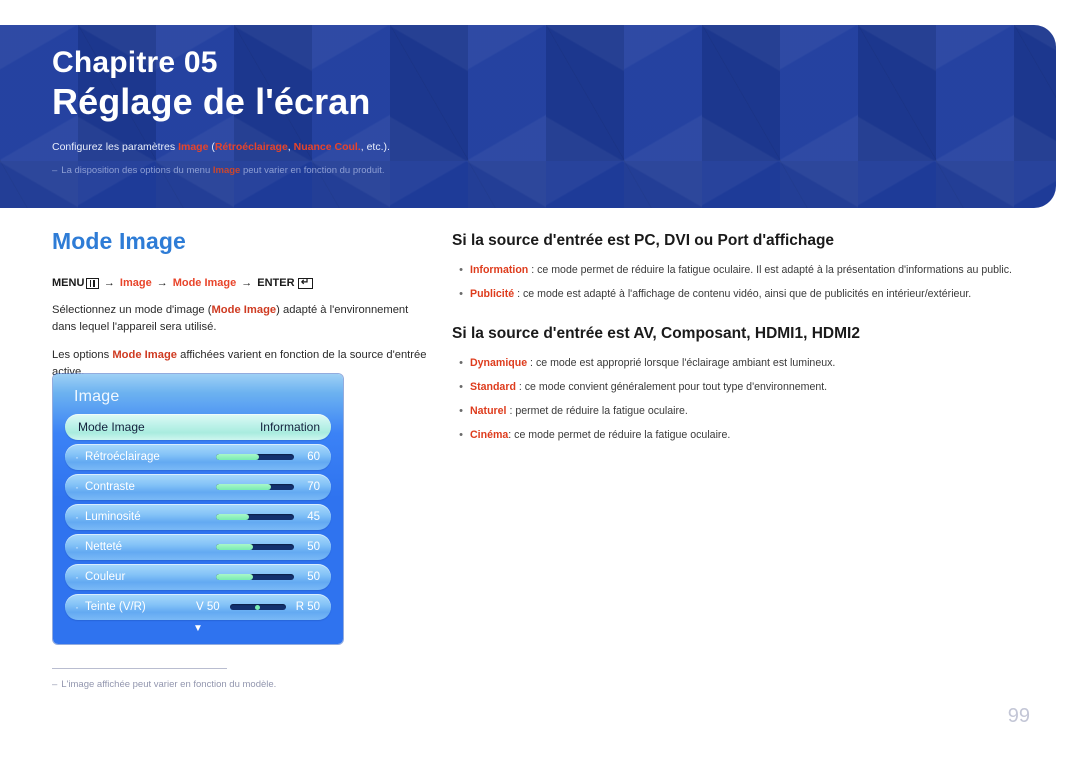 This screenshot has height=763, width=1080. Describe the element at coordinates (198, 629) in the screenshot. I see `osd-scroll-down-icon: ▼` at that location.